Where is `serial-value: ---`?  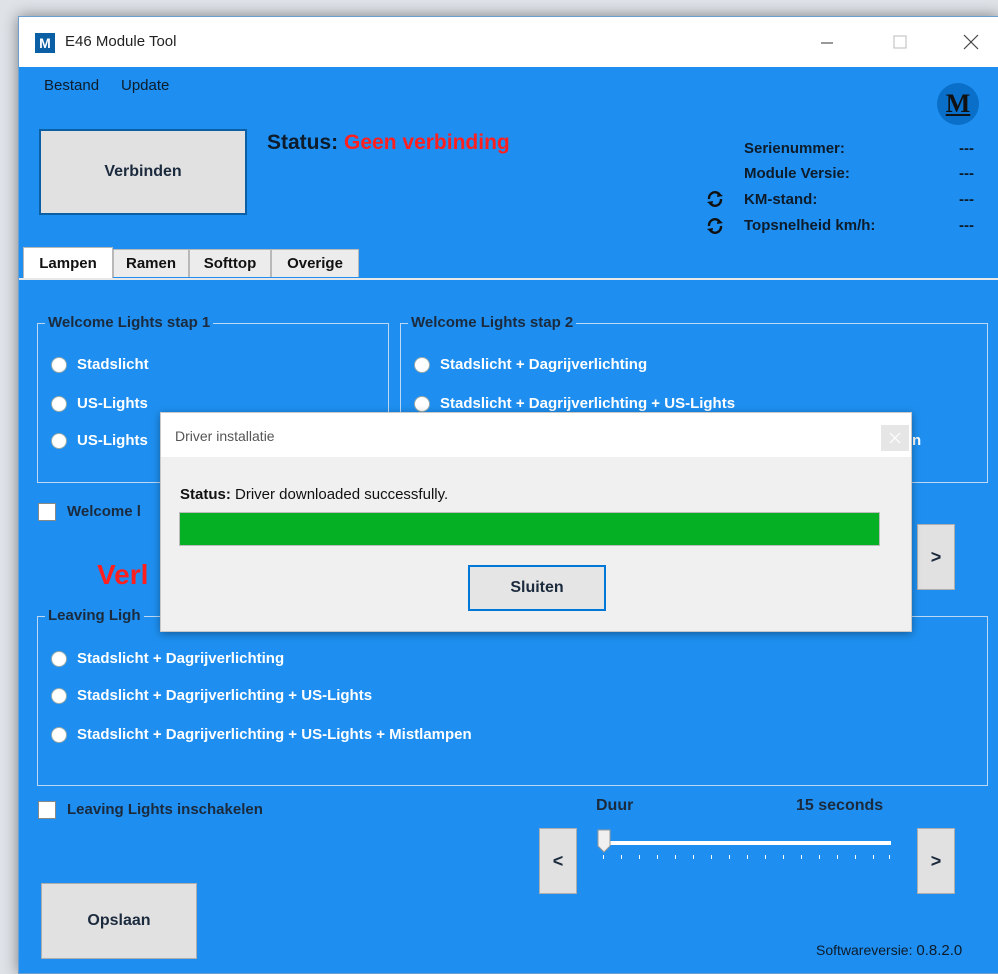 serial-value: --- is located at coordinates (966, 148).